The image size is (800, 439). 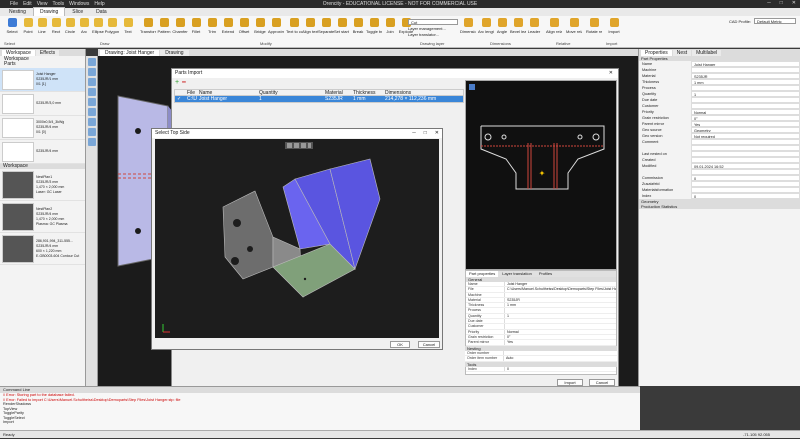 I want to click on property-value: S235JR, so click(x=560, y=300).